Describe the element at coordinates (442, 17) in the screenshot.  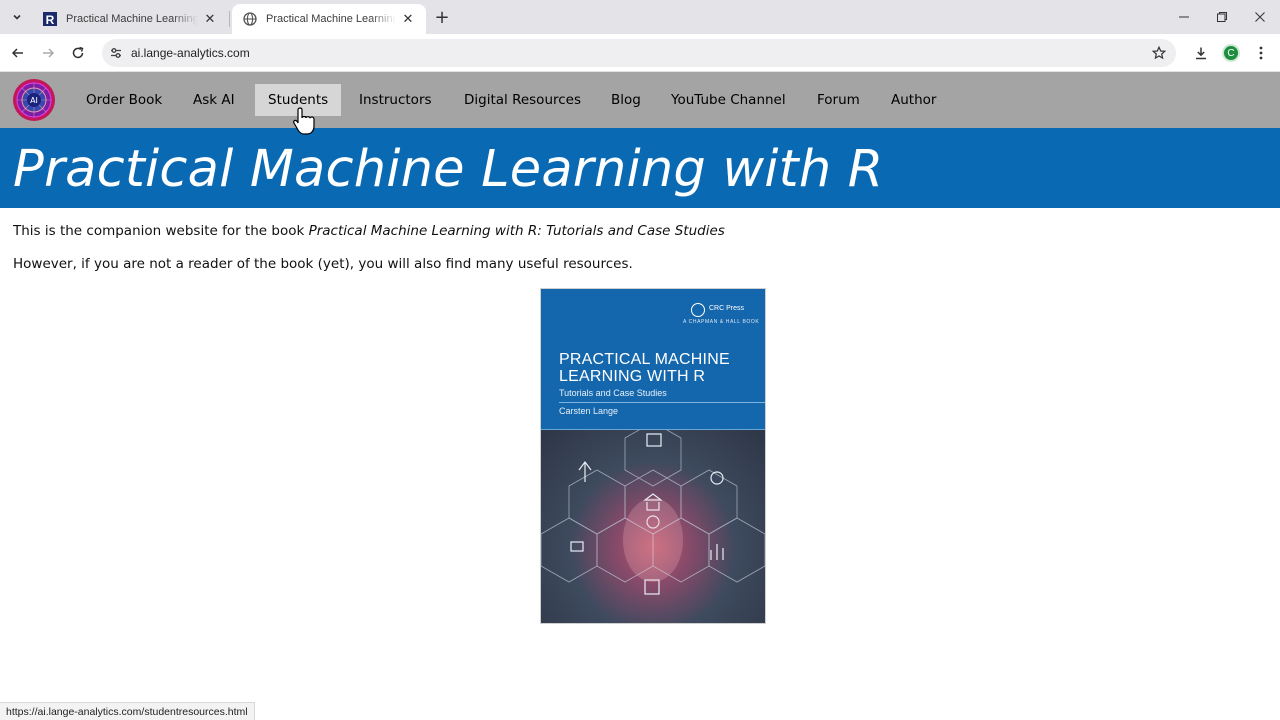
I see `new-tab-button: +` at that location.